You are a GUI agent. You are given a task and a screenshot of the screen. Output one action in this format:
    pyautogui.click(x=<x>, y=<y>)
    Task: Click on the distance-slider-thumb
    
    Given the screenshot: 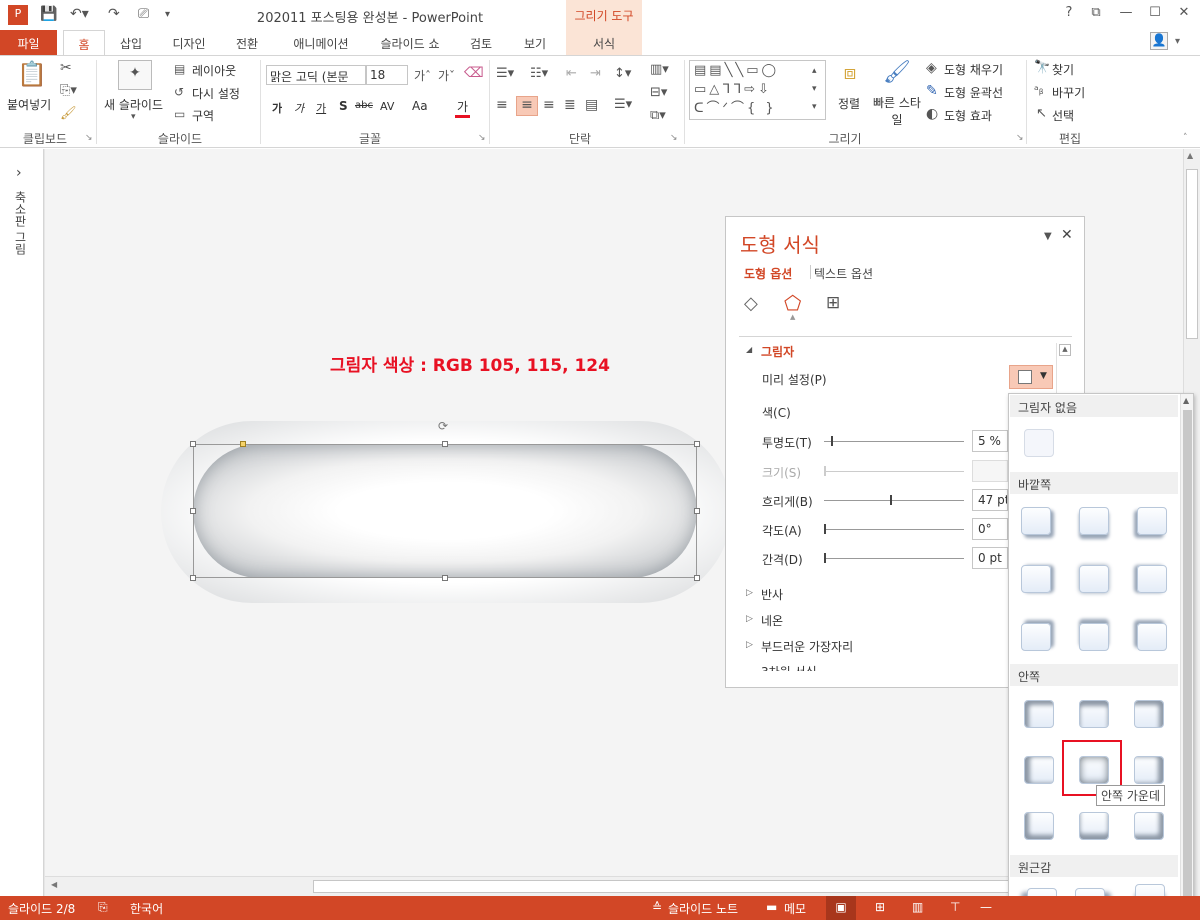 What is the action you would take?
    pyautogui.click(x=825, y=558)
    